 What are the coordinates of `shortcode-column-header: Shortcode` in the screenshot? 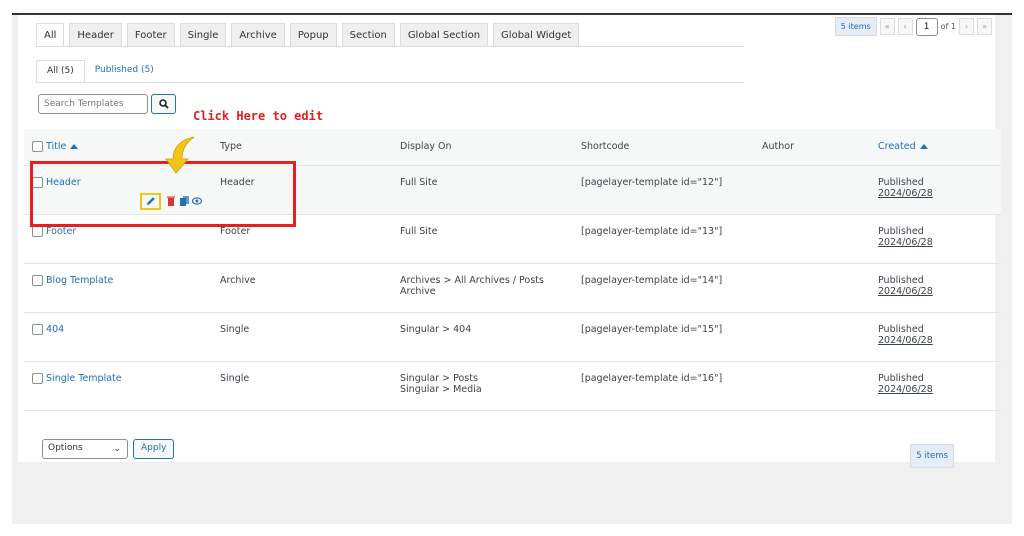 It's located at (663, 147).